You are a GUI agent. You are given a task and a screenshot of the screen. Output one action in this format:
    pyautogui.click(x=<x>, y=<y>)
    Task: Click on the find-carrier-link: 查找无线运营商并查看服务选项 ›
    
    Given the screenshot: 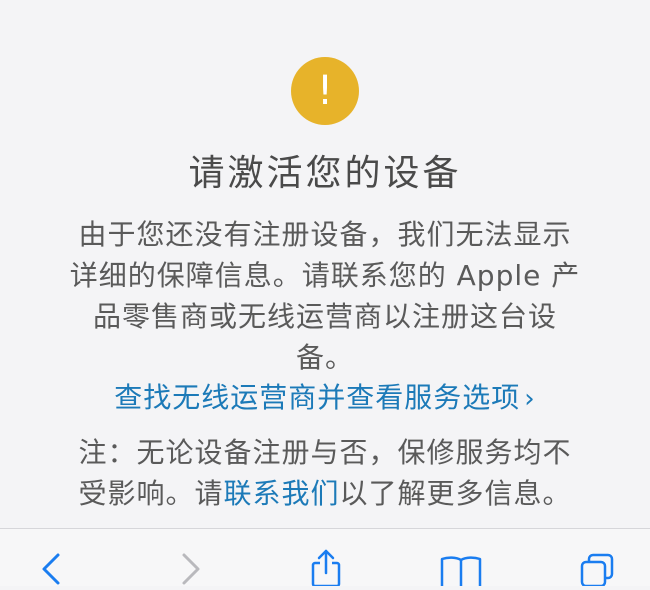 What is the action you would take?
    pyautogui.click(x=325, y=398)
    